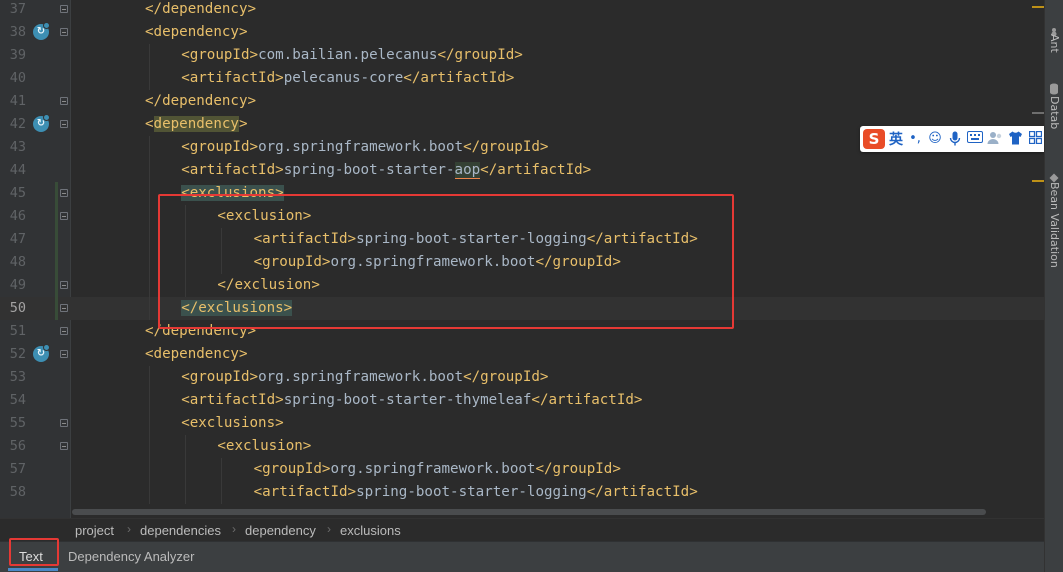 This screenshot has width=1063, height=572. I want to click on line-number: 49, so click(17, 285).